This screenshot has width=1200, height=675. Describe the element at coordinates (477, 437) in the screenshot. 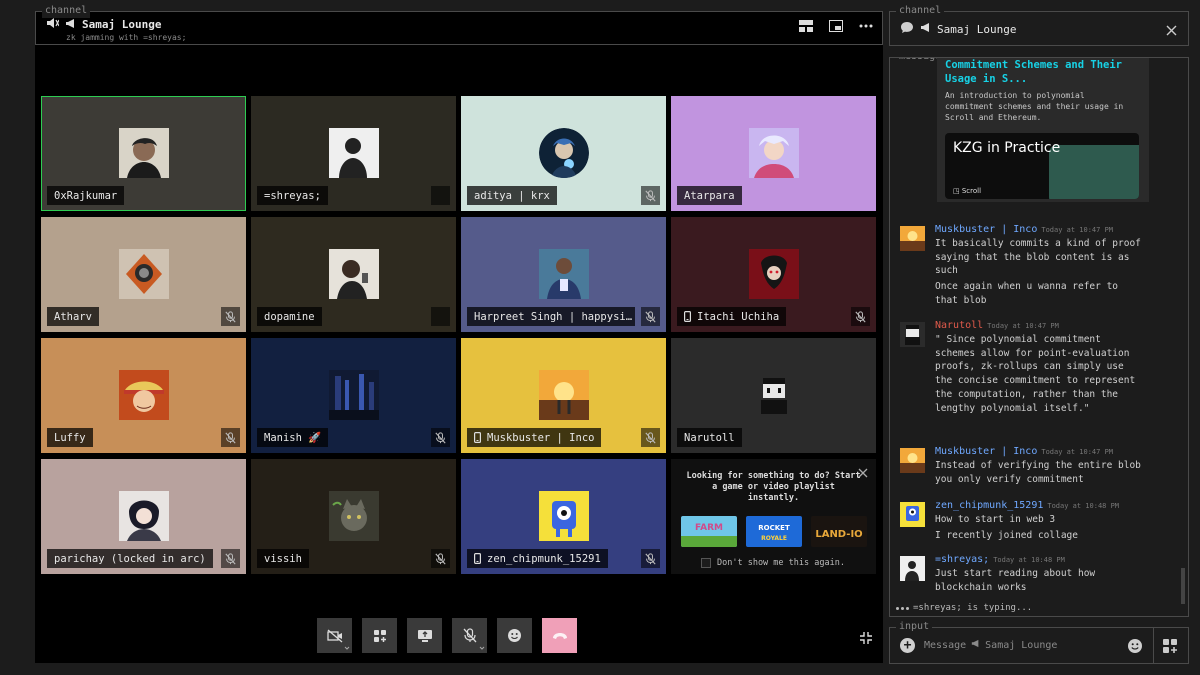

I see `mobile-phone-icon` at that location.